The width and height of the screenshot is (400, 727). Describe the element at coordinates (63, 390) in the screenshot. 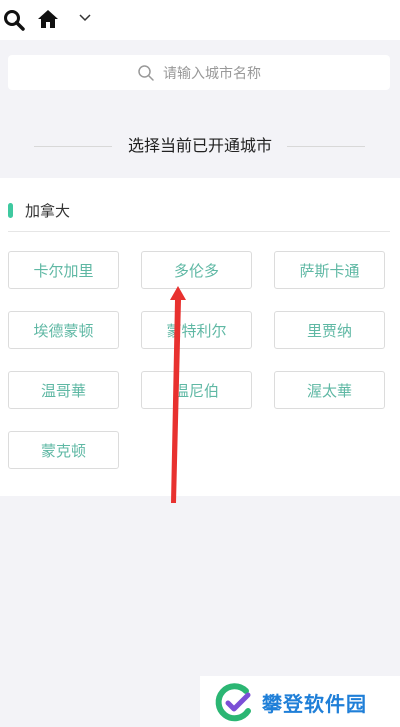

I see `city-button: 温哥華` at that location.